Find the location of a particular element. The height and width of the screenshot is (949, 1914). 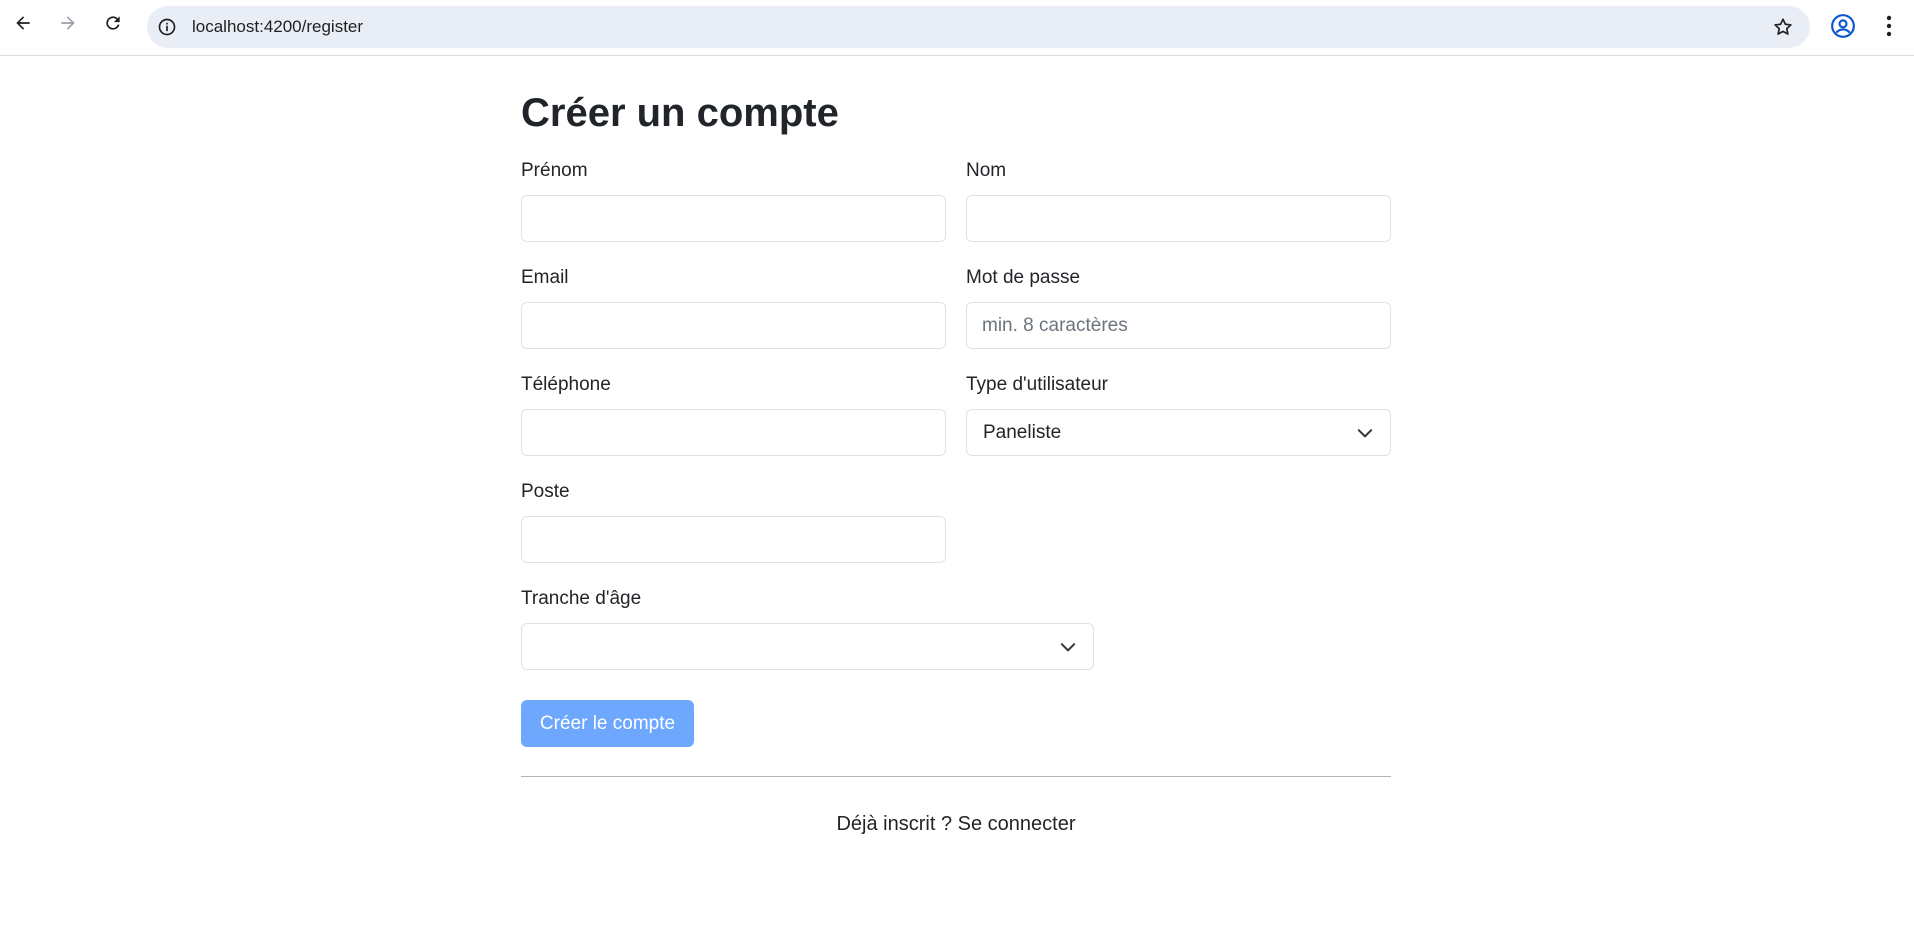

age-range-label: Tranche d'âge is located at coordinates (581, 598).